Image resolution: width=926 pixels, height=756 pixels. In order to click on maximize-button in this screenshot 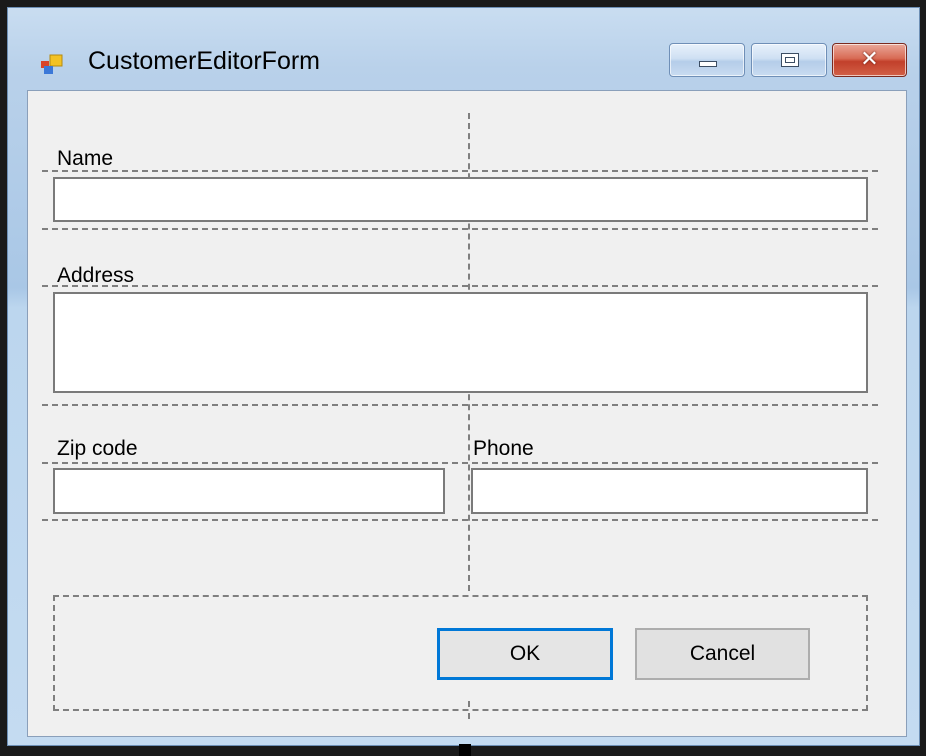, I will do `click(789, 60)`.